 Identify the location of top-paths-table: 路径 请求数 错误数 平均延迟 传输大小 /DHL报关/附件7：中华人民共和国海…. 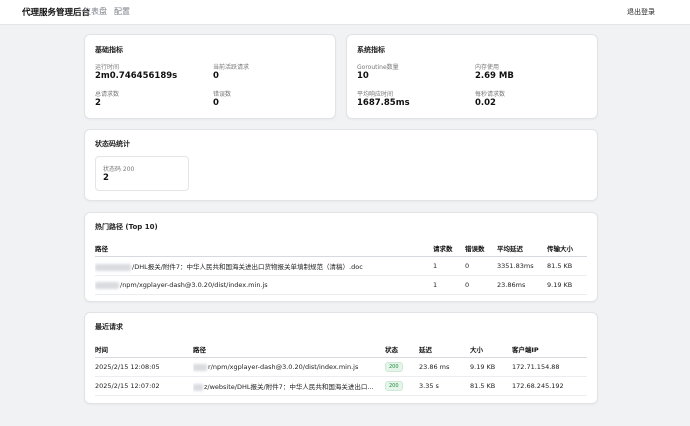
(341, 267).